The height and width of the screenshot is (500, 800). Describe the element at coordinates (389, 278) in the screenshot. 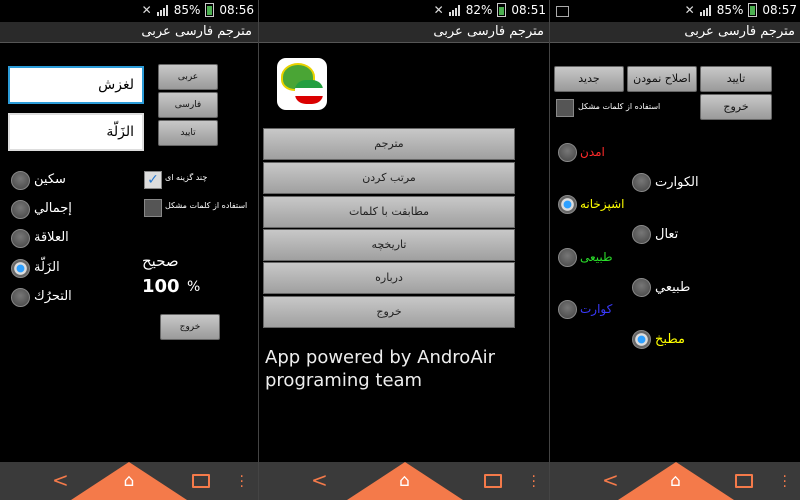

I see `menu-item-about: درباره` at that location.